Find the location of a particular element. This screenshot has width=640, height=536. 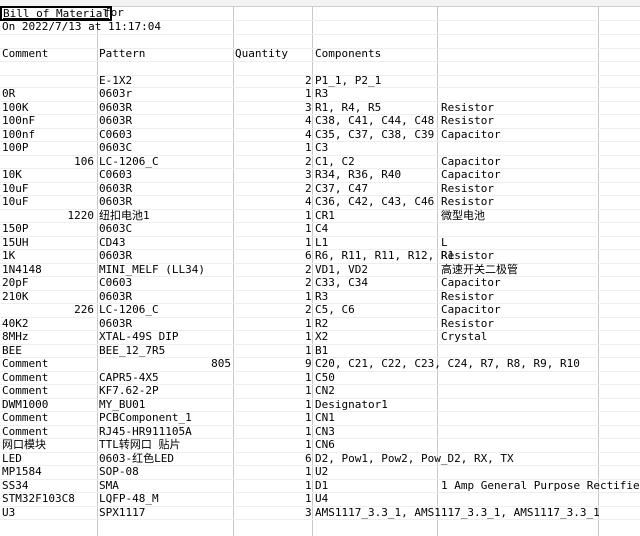

comment-cell: 226 is located at coordinates (84, 310).